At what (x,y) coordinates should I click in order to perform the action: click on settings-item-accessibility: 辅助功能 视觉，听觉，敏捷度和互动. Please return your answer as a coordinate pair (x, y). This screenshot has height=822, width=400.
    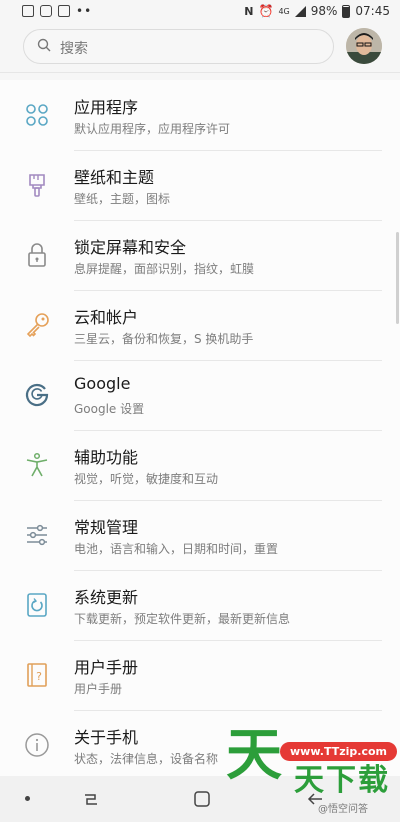
    Looking at the image, I should click on (200, 465).